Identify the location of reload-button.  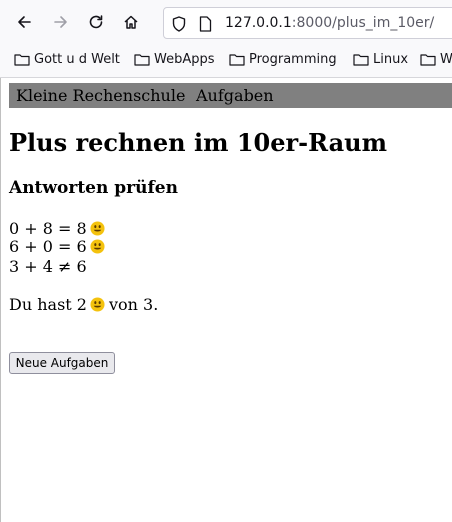
(96, 22).